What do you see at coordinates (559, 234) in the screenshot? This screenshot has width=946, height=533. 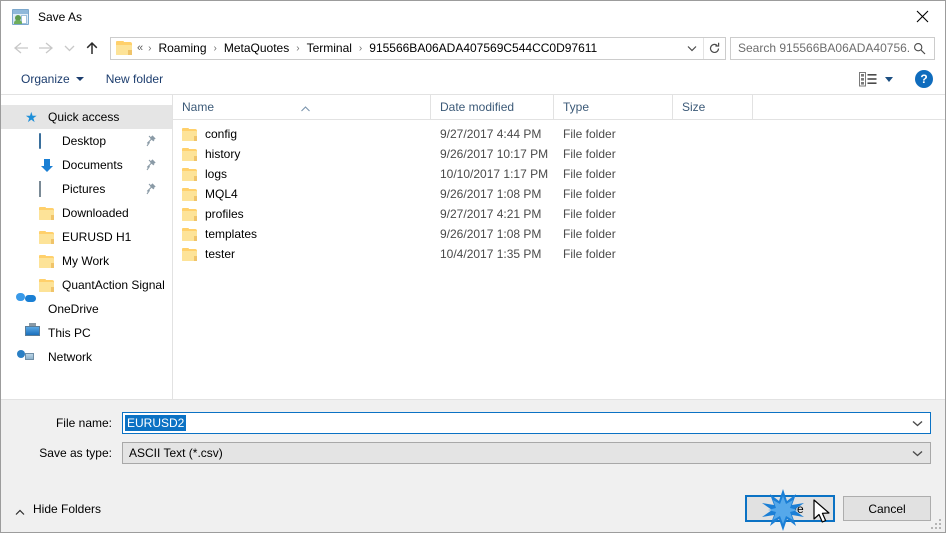 I see `table-row: templates 9/26/2017 1:08 PM File folder` at bounding box center [559, 234].